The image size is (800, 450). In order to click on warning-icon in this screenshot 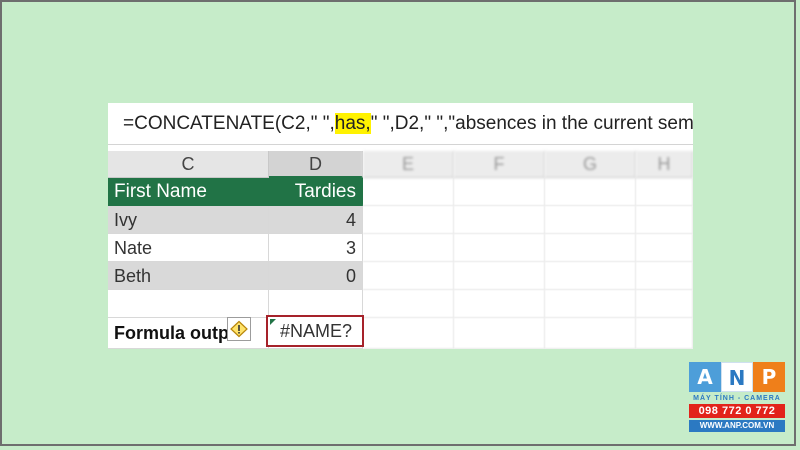, I will do `click(239, 329)`.